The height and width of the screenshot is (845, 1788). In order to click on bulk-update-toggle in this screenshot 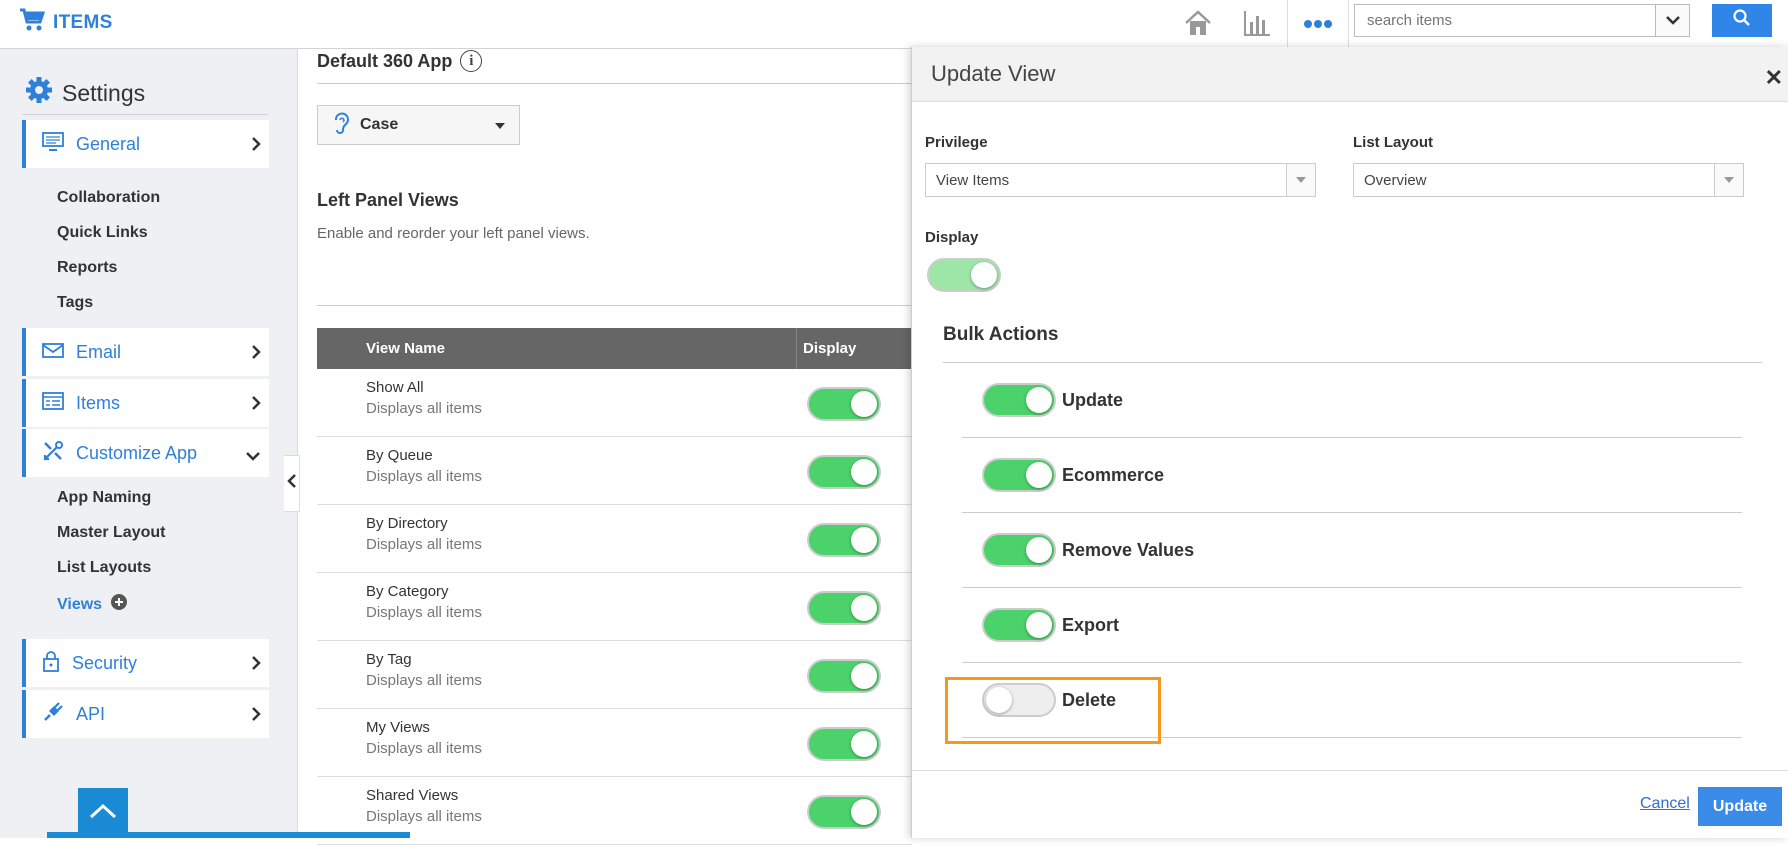, I will do `click(1019, 400)`.